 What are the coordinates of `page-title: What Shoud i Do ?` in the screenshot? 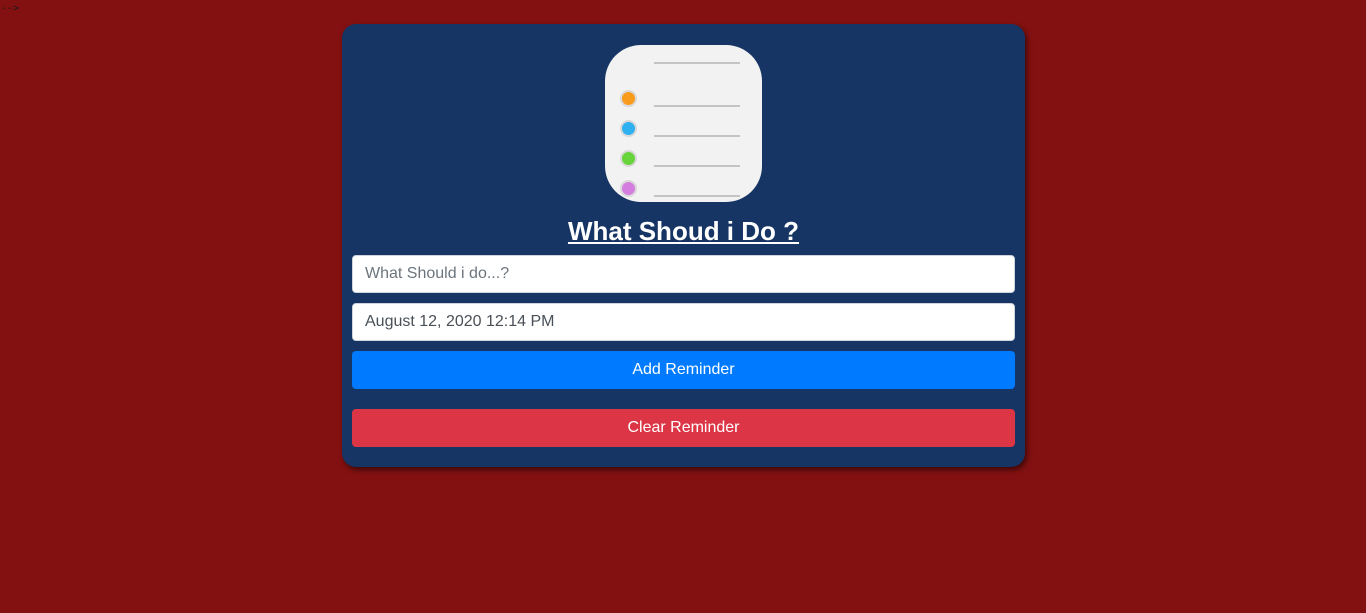 It's located at (683, 231).